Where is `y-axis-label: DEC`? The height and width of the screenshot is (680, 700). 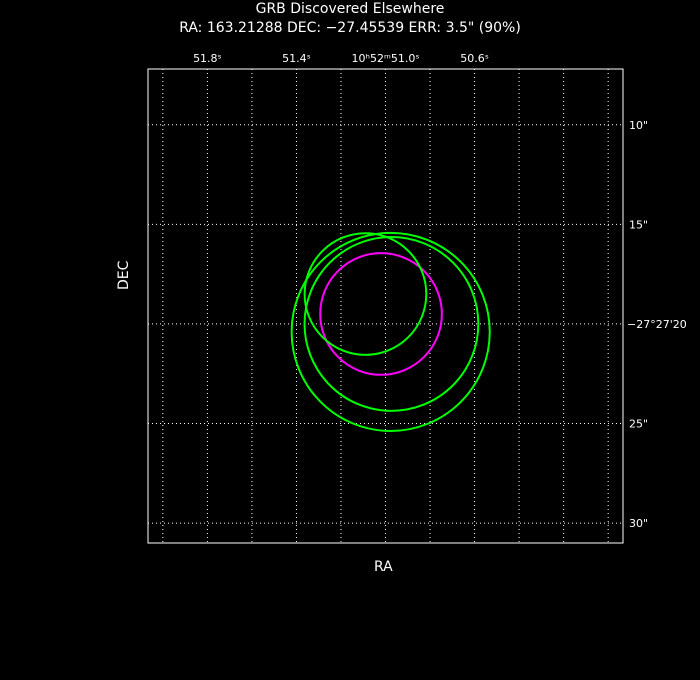
y-axis-label: DEC is located at coordinates (124, 275).